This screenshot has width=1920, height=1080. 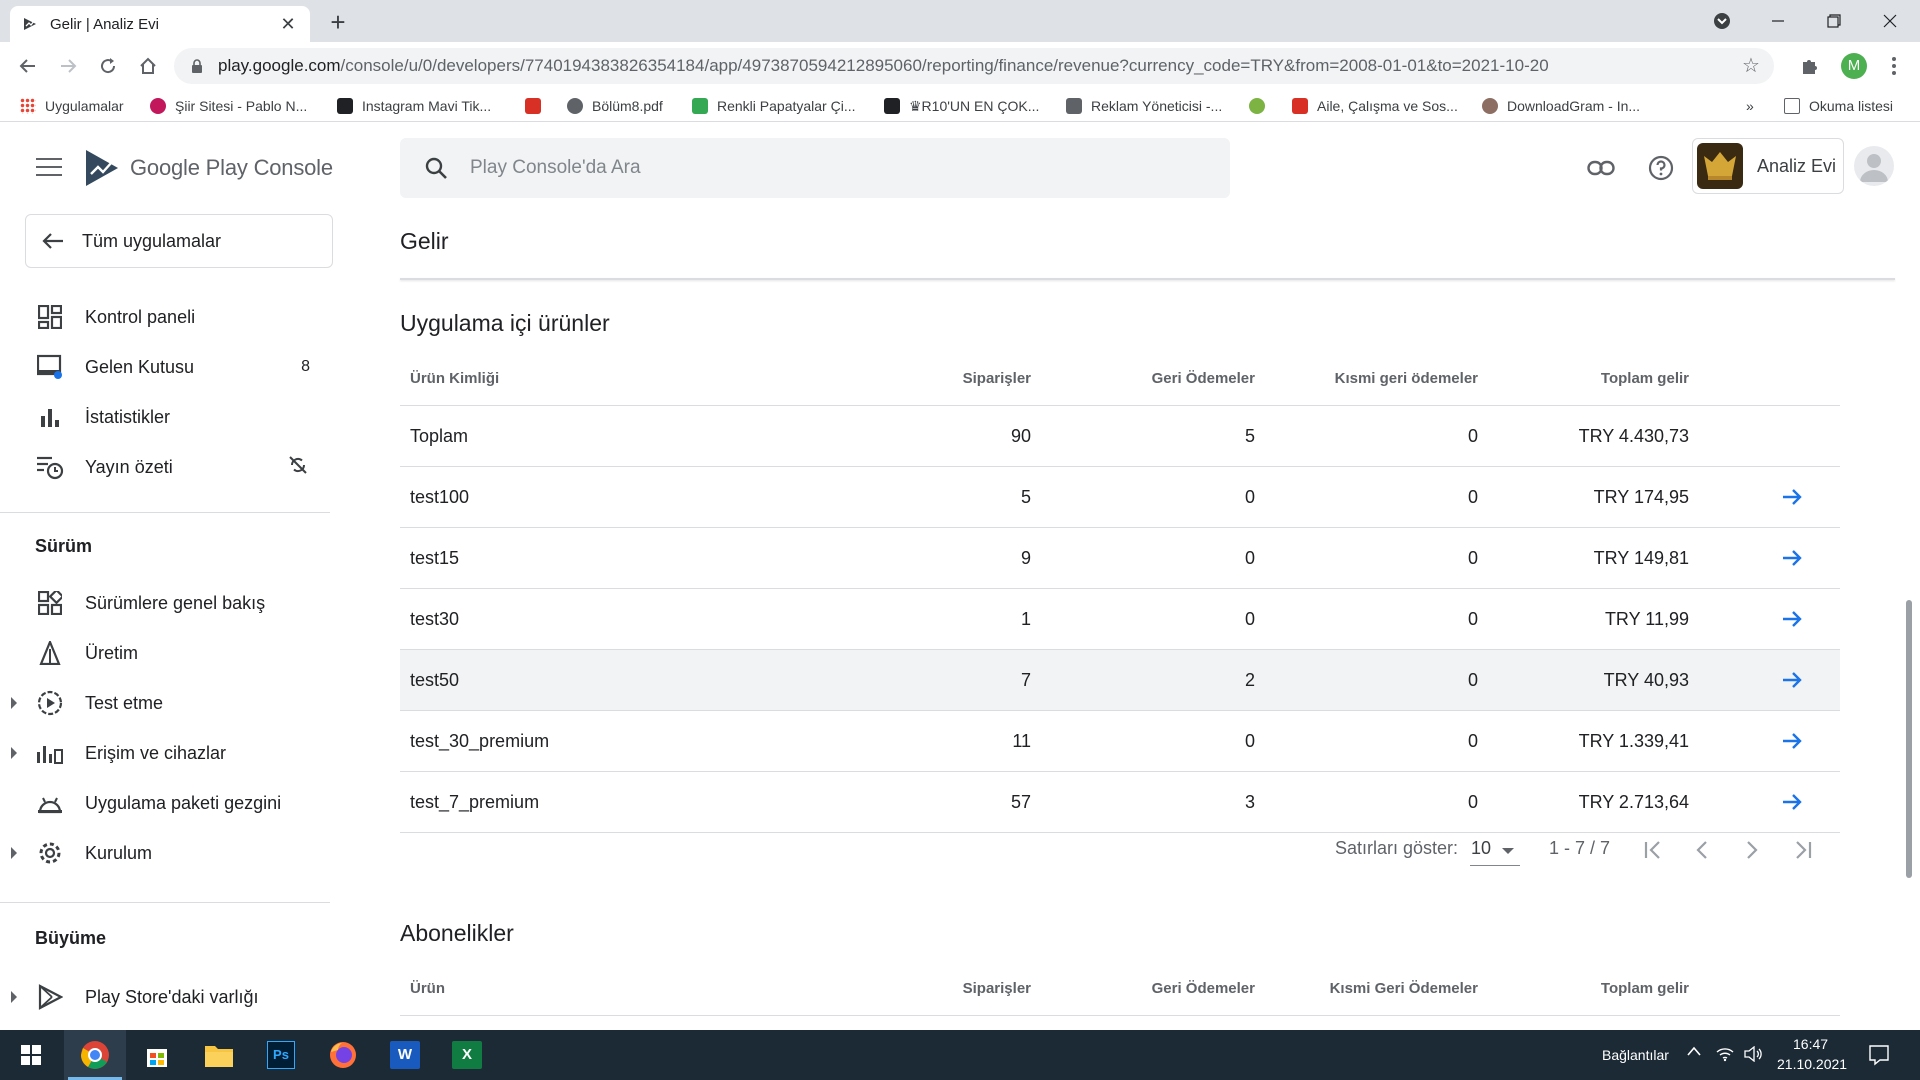 What do you see at coordinates (1654, 850) in the screenshot?
I see `first-page-icon` at bounding box center [1654, 850].